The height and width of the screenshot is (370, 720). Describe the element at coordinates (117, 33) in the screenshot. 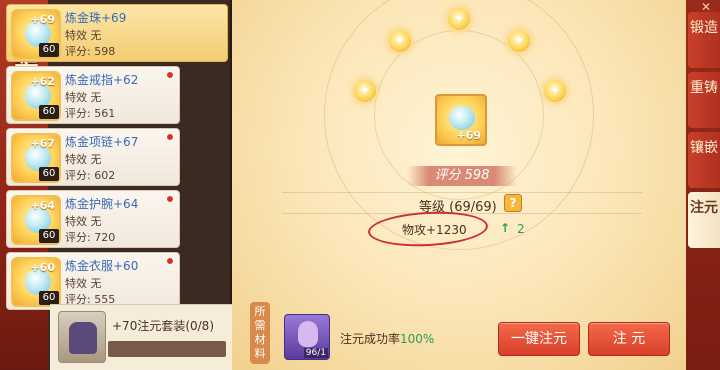

I see `equipment-item: +69 60 炼金珠+69 特效 无 评分: 598` at that location.